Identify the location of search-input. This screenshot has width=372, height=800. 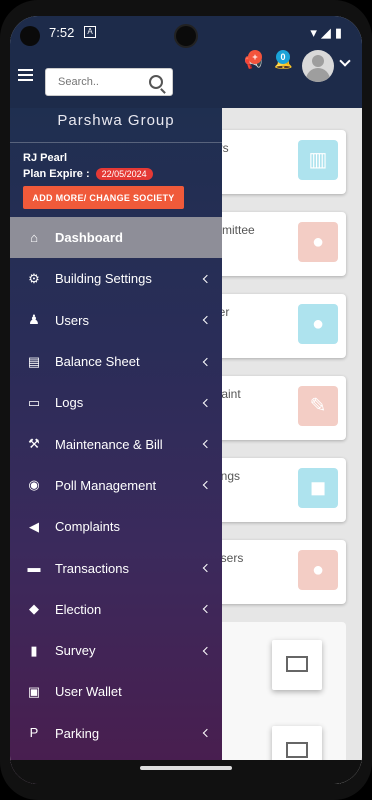
(103, 82).